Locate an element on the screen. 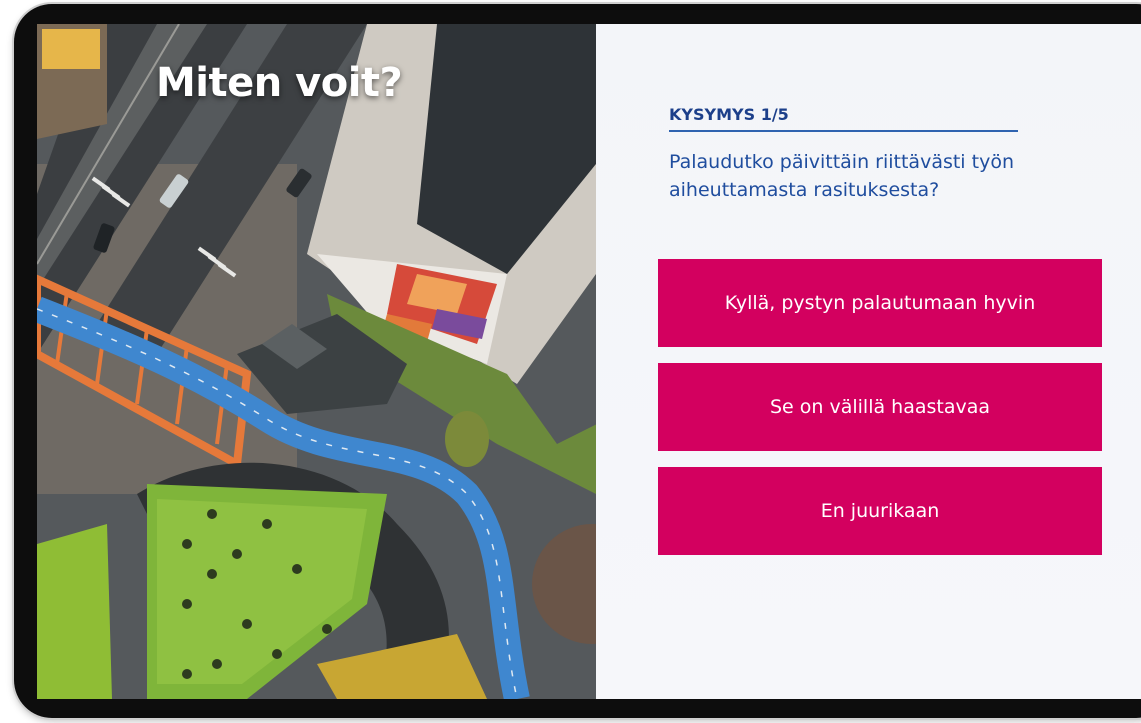  answer-button-sometimes: Se on välillä haastavaa is located at coordinates (880, 407).